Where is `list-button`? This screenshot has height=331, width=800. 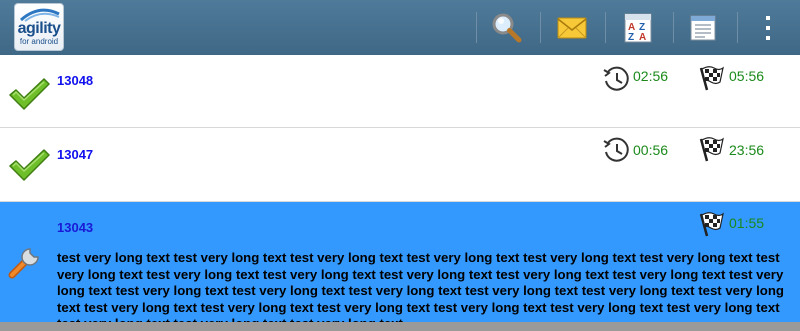
list-button is located at coordinates (703, 28).